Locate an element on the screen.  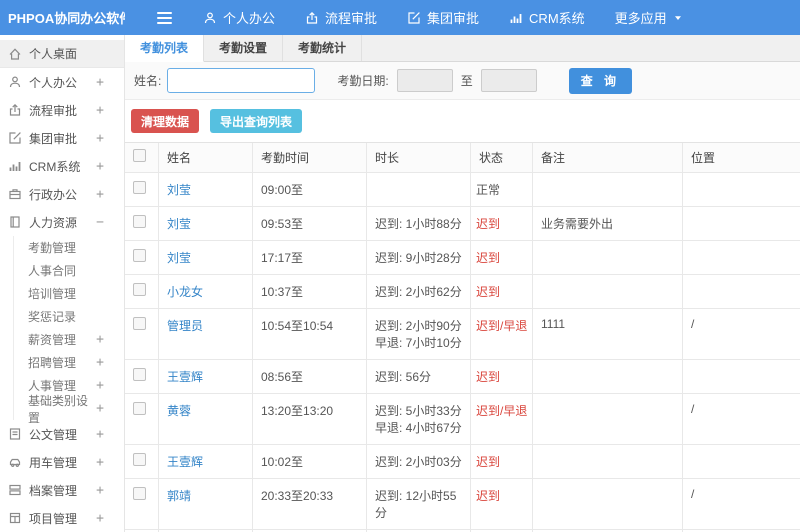
date-from-input is located at coordinates (424, 80).